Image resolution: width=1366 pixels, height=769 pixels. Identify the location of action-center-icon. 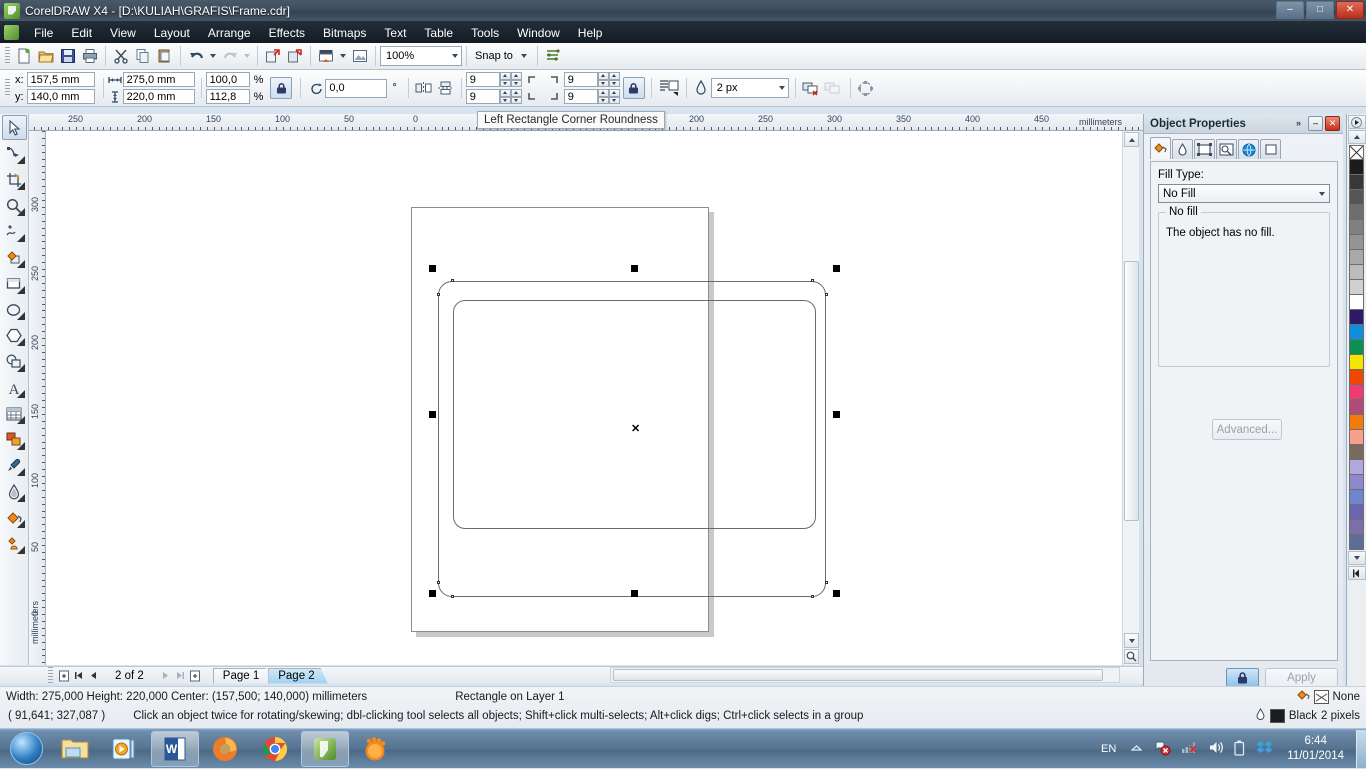
(1162, 749).